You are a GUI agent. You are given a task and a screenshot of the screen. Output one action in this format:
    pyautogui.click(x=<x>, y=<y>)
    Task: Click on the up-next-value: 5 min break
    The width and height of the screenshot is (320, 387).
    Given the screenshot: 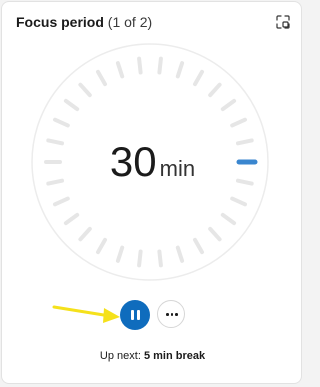 What is the action you would take?
    pyautogui.click(x=174, y=356)
    